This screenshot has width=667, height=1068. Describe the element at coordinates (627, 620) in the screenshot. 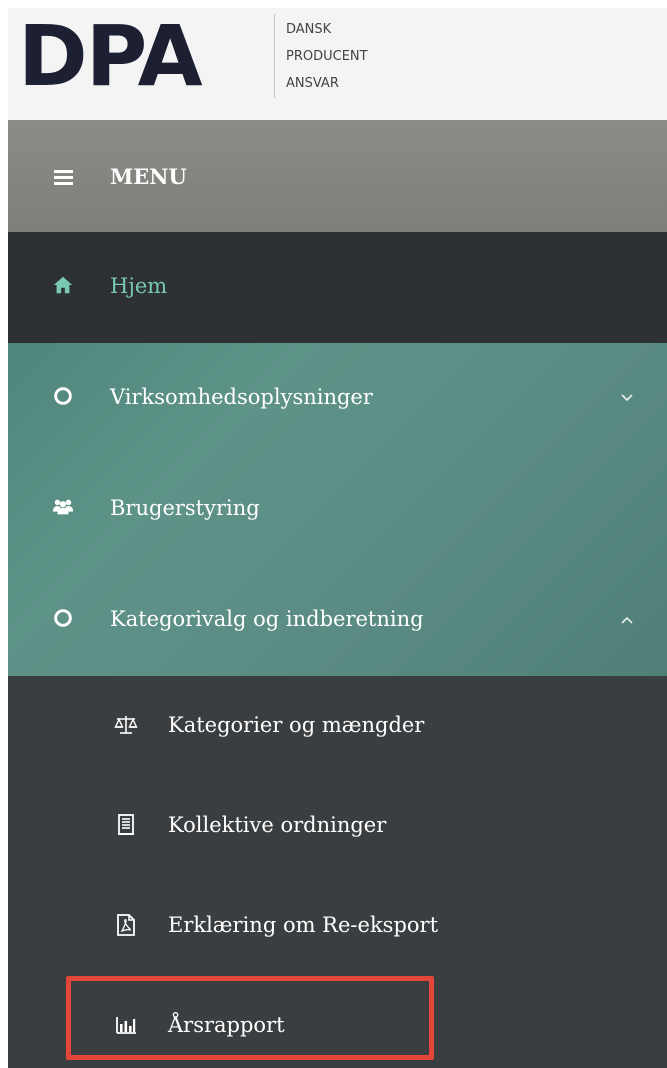

I see `chevron-up-icon` at that location.